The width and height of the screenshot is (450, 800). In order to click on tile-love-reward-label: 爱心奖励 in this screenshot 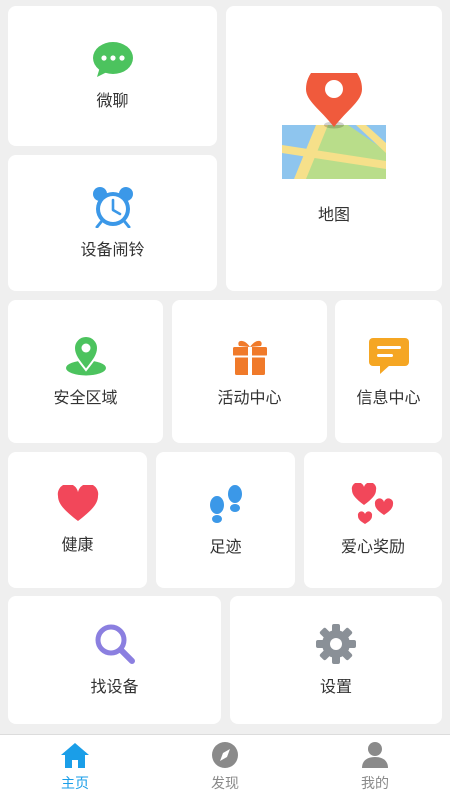, I will do `click(372, 546)`.